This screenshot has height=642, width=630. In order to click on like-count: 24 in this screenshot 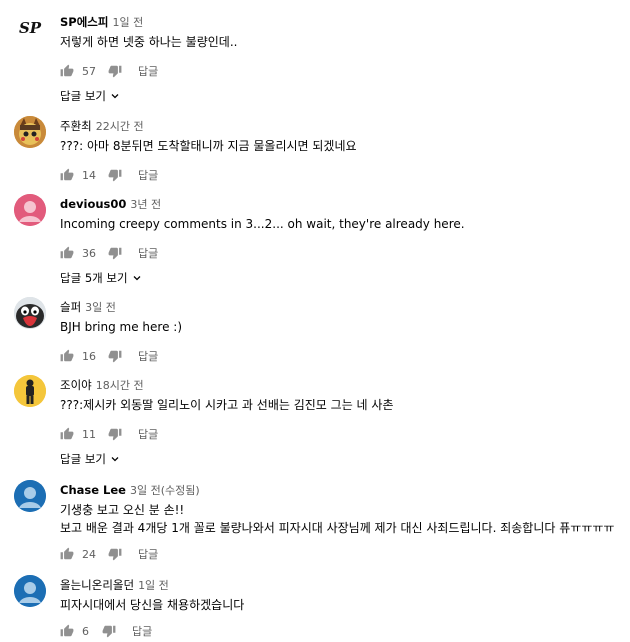, I will do `click(89, 554)`.